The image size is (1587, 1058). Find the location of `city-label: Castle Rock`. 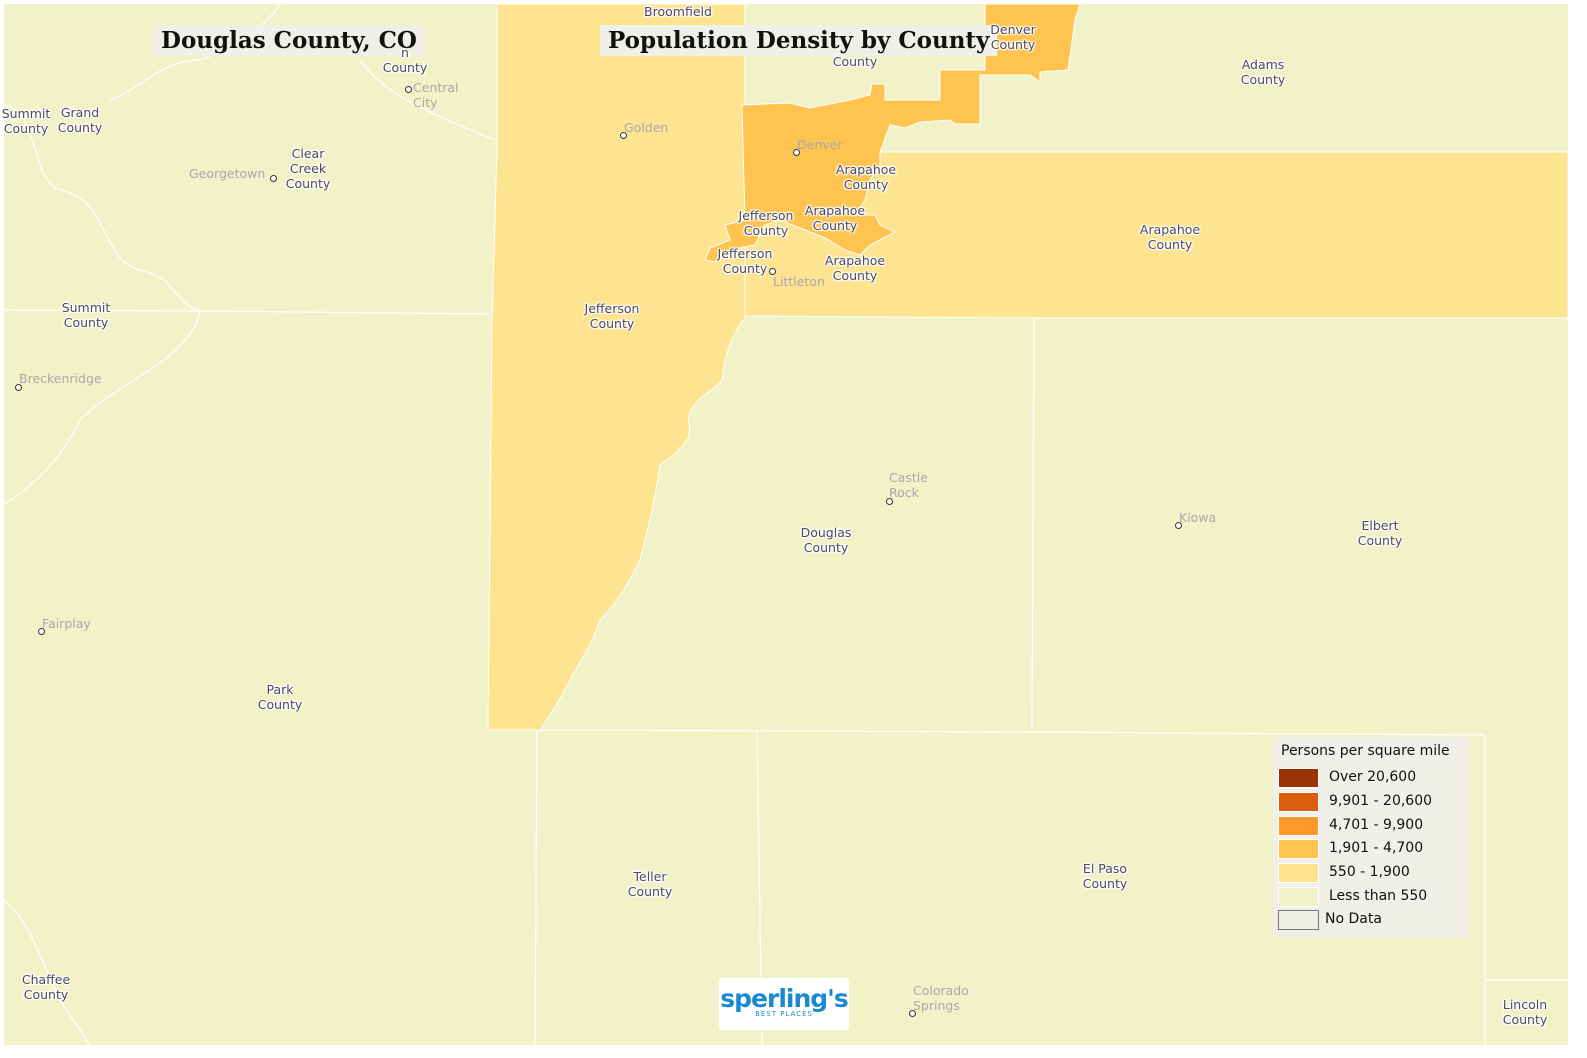

city-label: Castle Rock is located at coordinates (908, 485).